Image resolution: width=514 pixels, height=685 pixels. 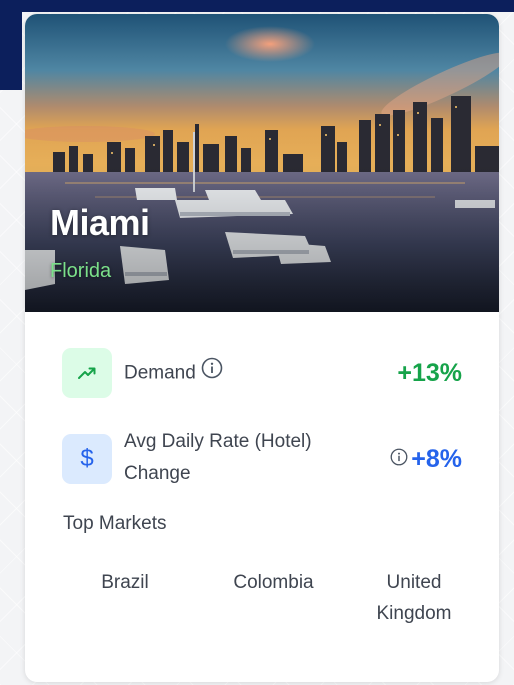 What do you see at coordinates (429, 372) in the screenshot?
I see `demand-value: +13%` at bounding box center [429, 372].